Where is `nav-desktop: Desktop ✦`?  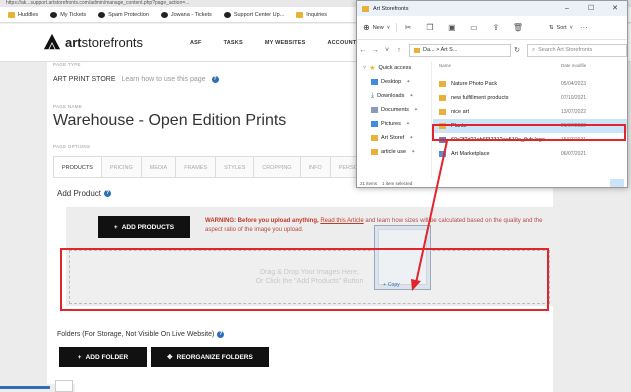 nav-desktop: Desktop ✦ is located at coordinates (394, 82).